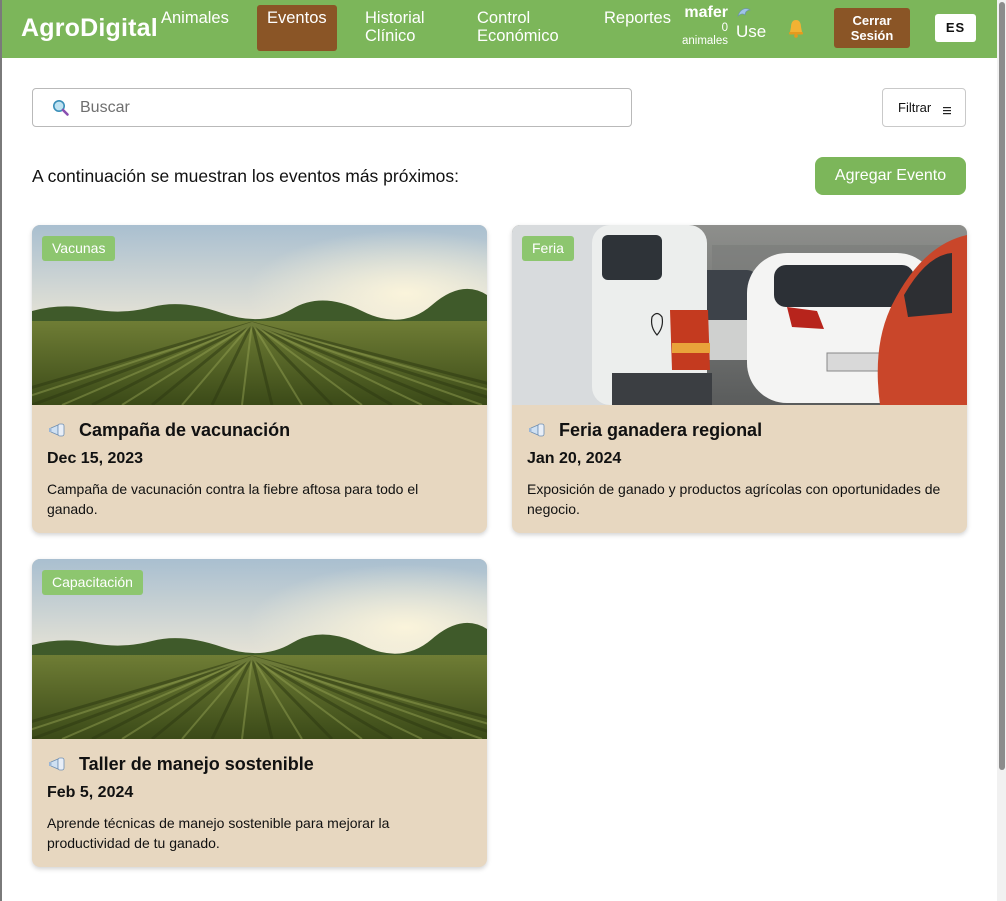  What do you see at coordinates (185, 430) in the screenshot?
I see `event-title: Campaña de vacunación` at bounding box center [185, 430].